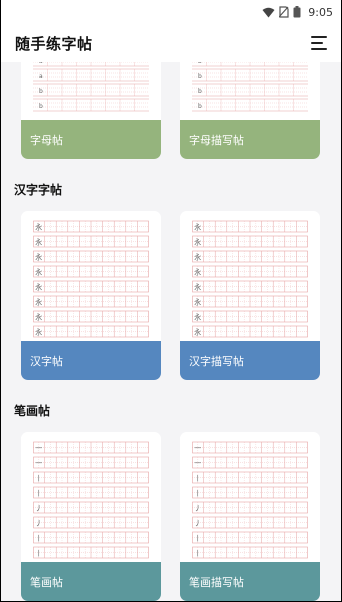  Describe the element at coordinates (319, 43) in the screenshot. I see `hamburger-menu-icon` at that location.